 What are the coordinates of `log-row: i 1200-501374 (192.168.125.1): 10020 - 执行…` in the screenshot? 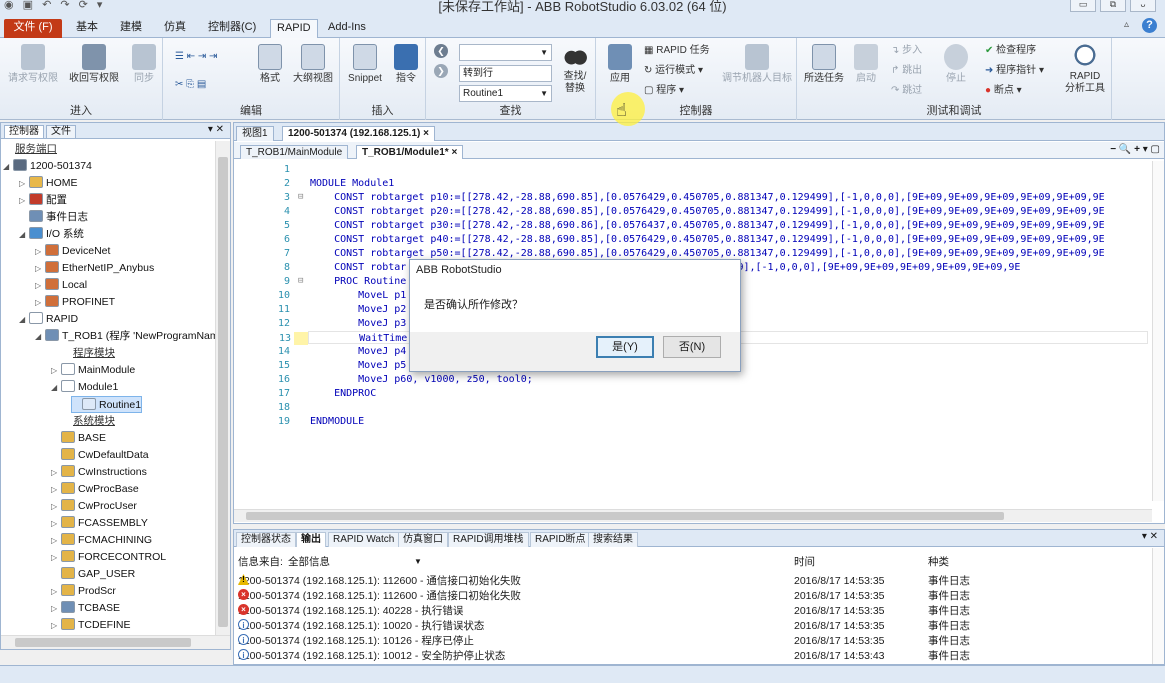 It's located at (693, 626).